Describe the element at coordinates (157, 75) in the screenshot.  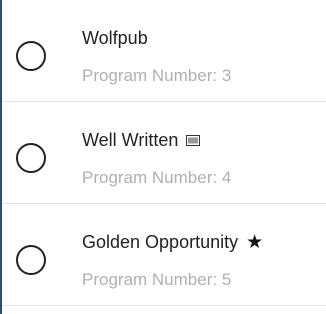
I see `program-number: Program Number: 3` at that location.